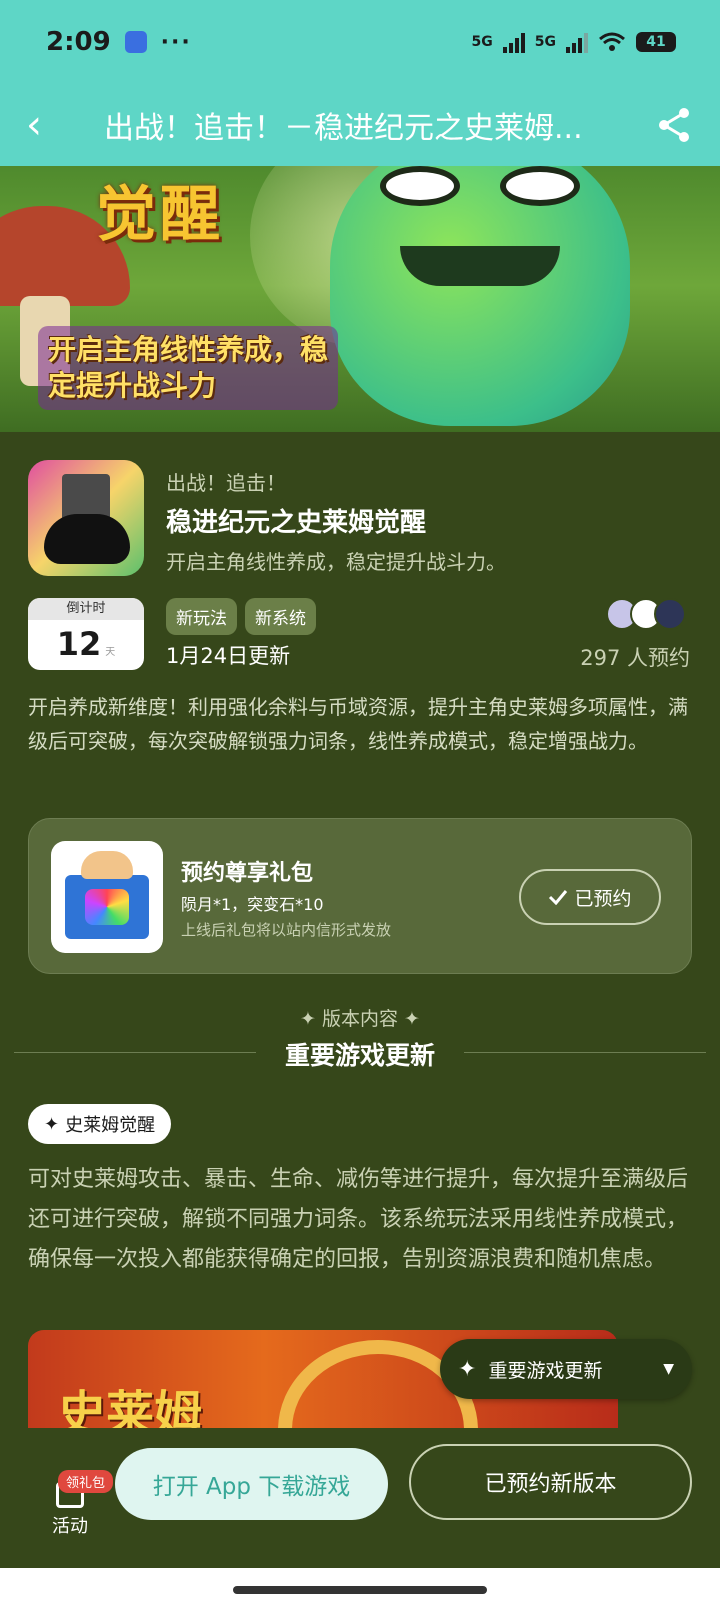 This screenshot has width=720, height=1602. I want to click on avatar, so click(670, 614).